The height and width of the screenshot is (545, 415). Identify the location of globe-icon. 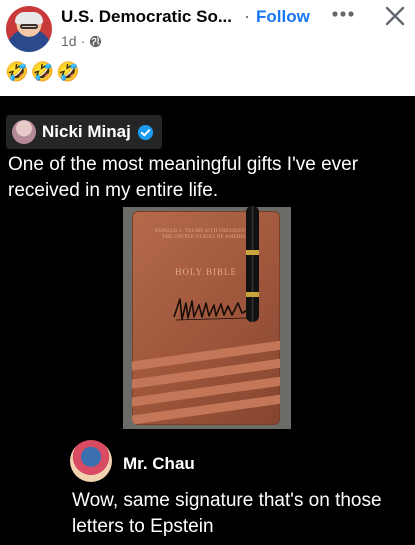
(96, 41).